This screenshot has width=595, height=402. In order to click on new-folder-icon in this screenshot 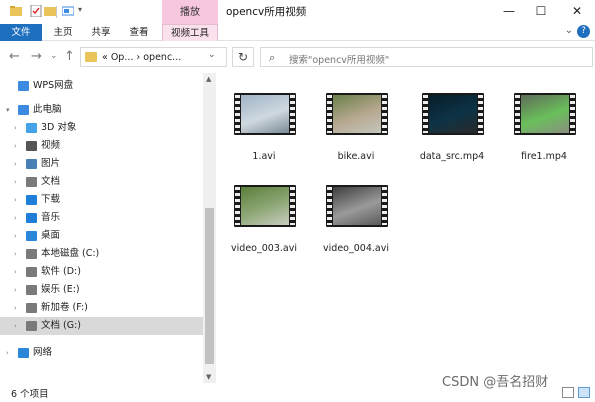, I will do `click(50, 11)`.